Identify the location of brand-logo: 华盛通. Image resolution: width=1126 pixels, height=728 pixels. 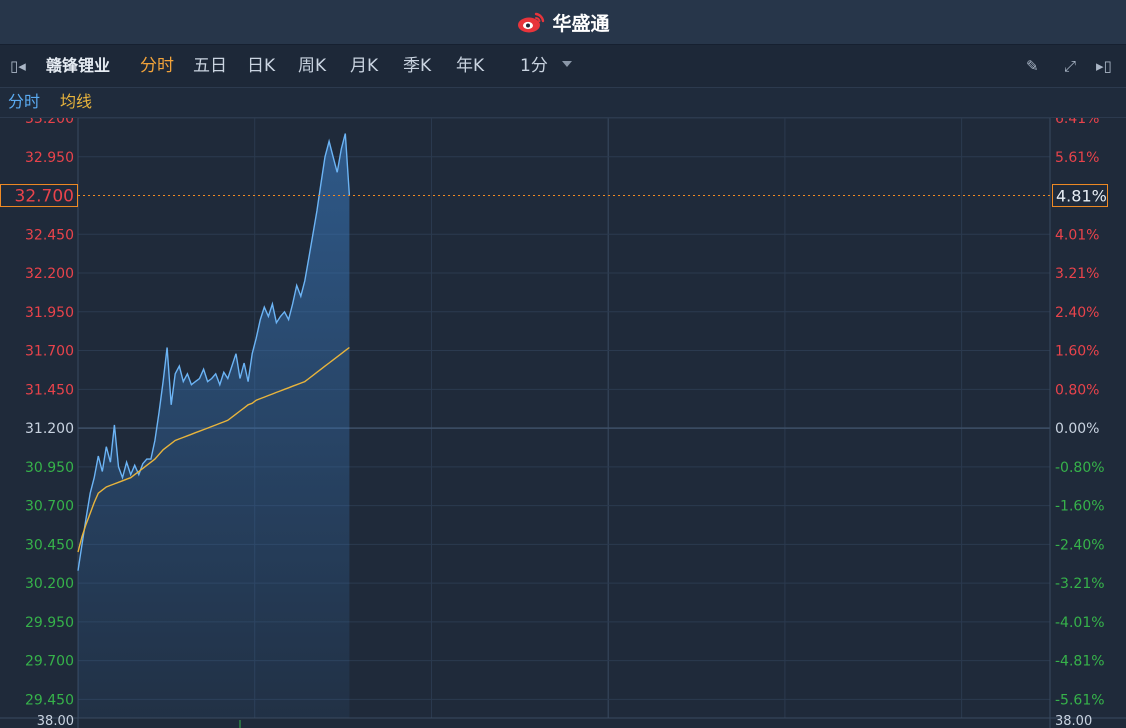
(563, 22).